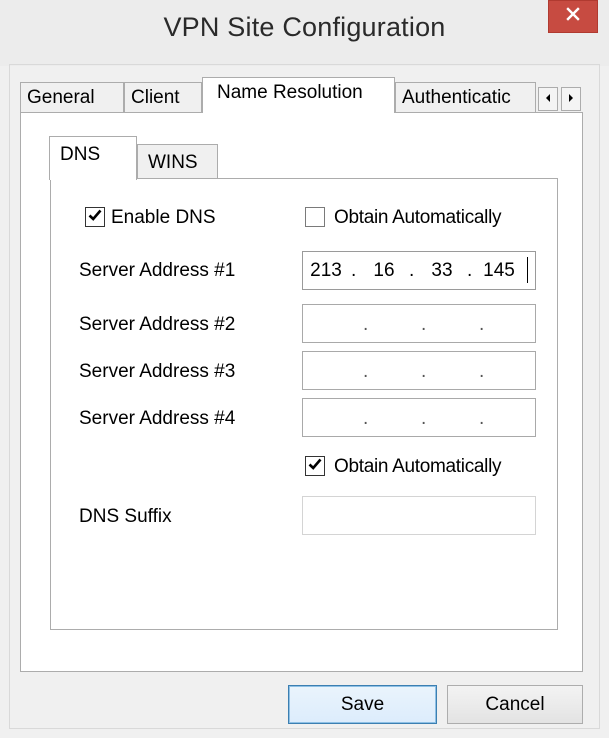 The height and width of the screenshot is (738, 609). Describe the element at coordinates (419, 370) in the screenshot. I see `server-address-3-input: . . .` at that location.